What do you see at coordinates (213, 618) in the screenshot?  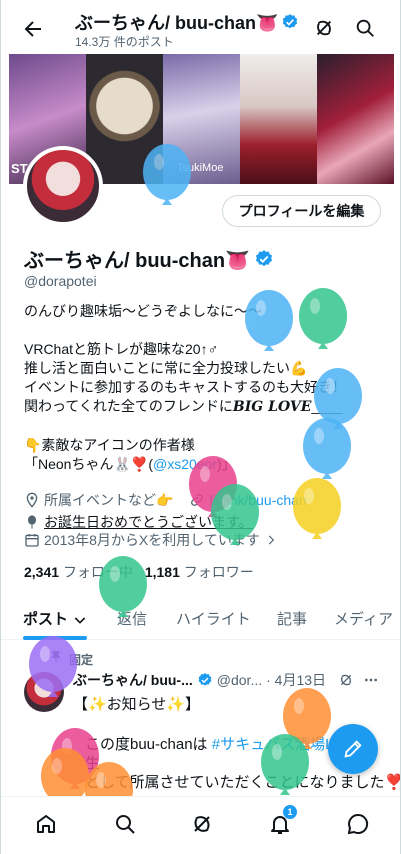 I see `tab-highlights: ハイライト` at bounding box center [213, 618].